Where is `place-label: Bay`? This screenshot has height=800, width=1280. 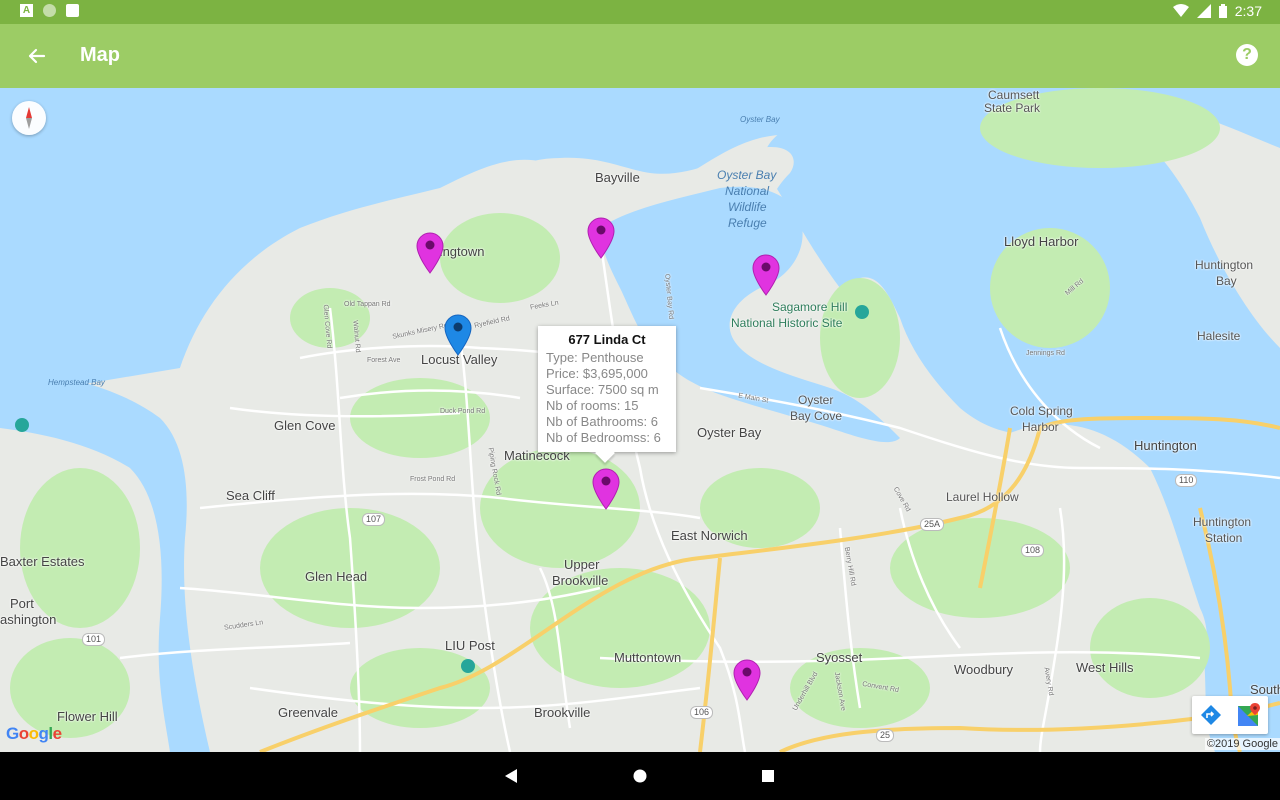
place-label: Bay is located at coordinates (1226, 281).